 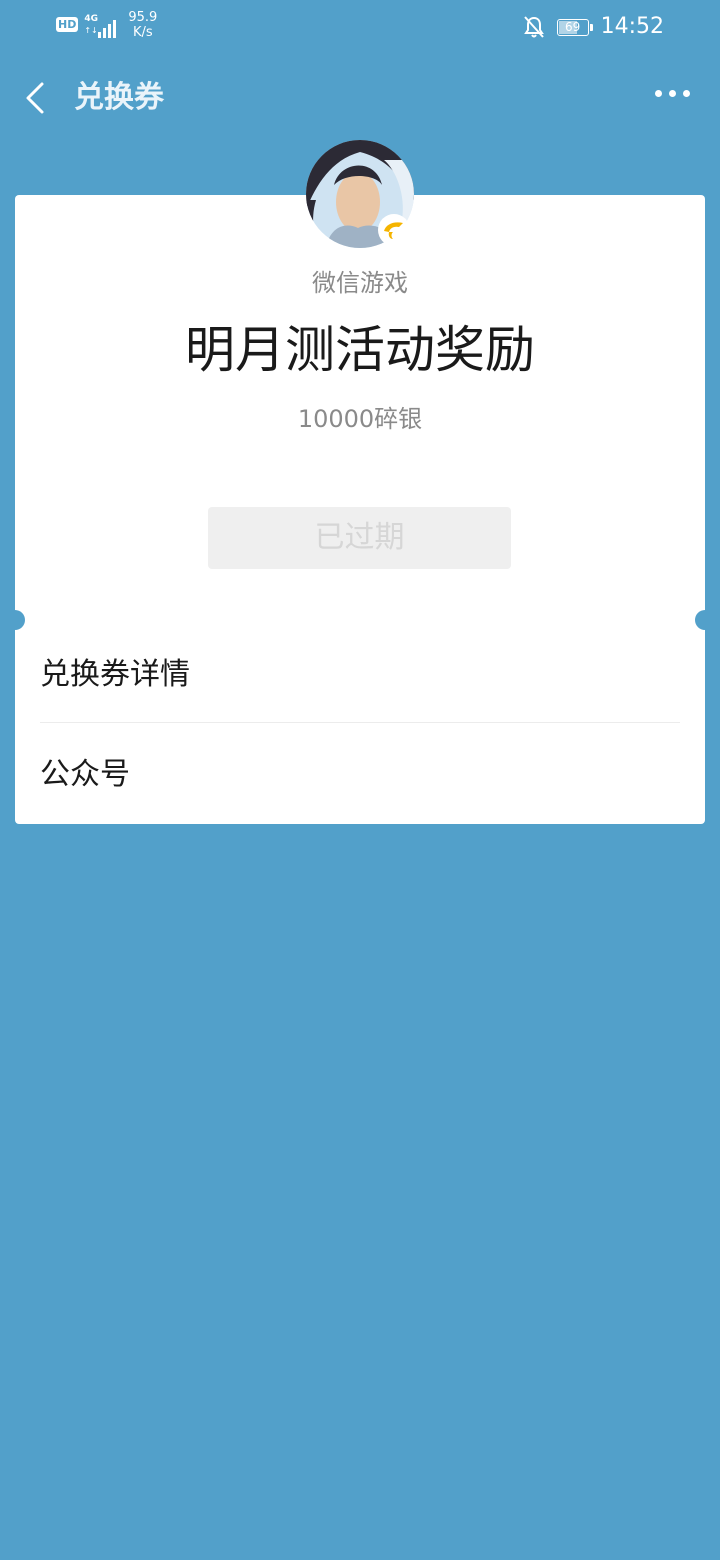 I want to click on more-button, so click(x=672, y=93).